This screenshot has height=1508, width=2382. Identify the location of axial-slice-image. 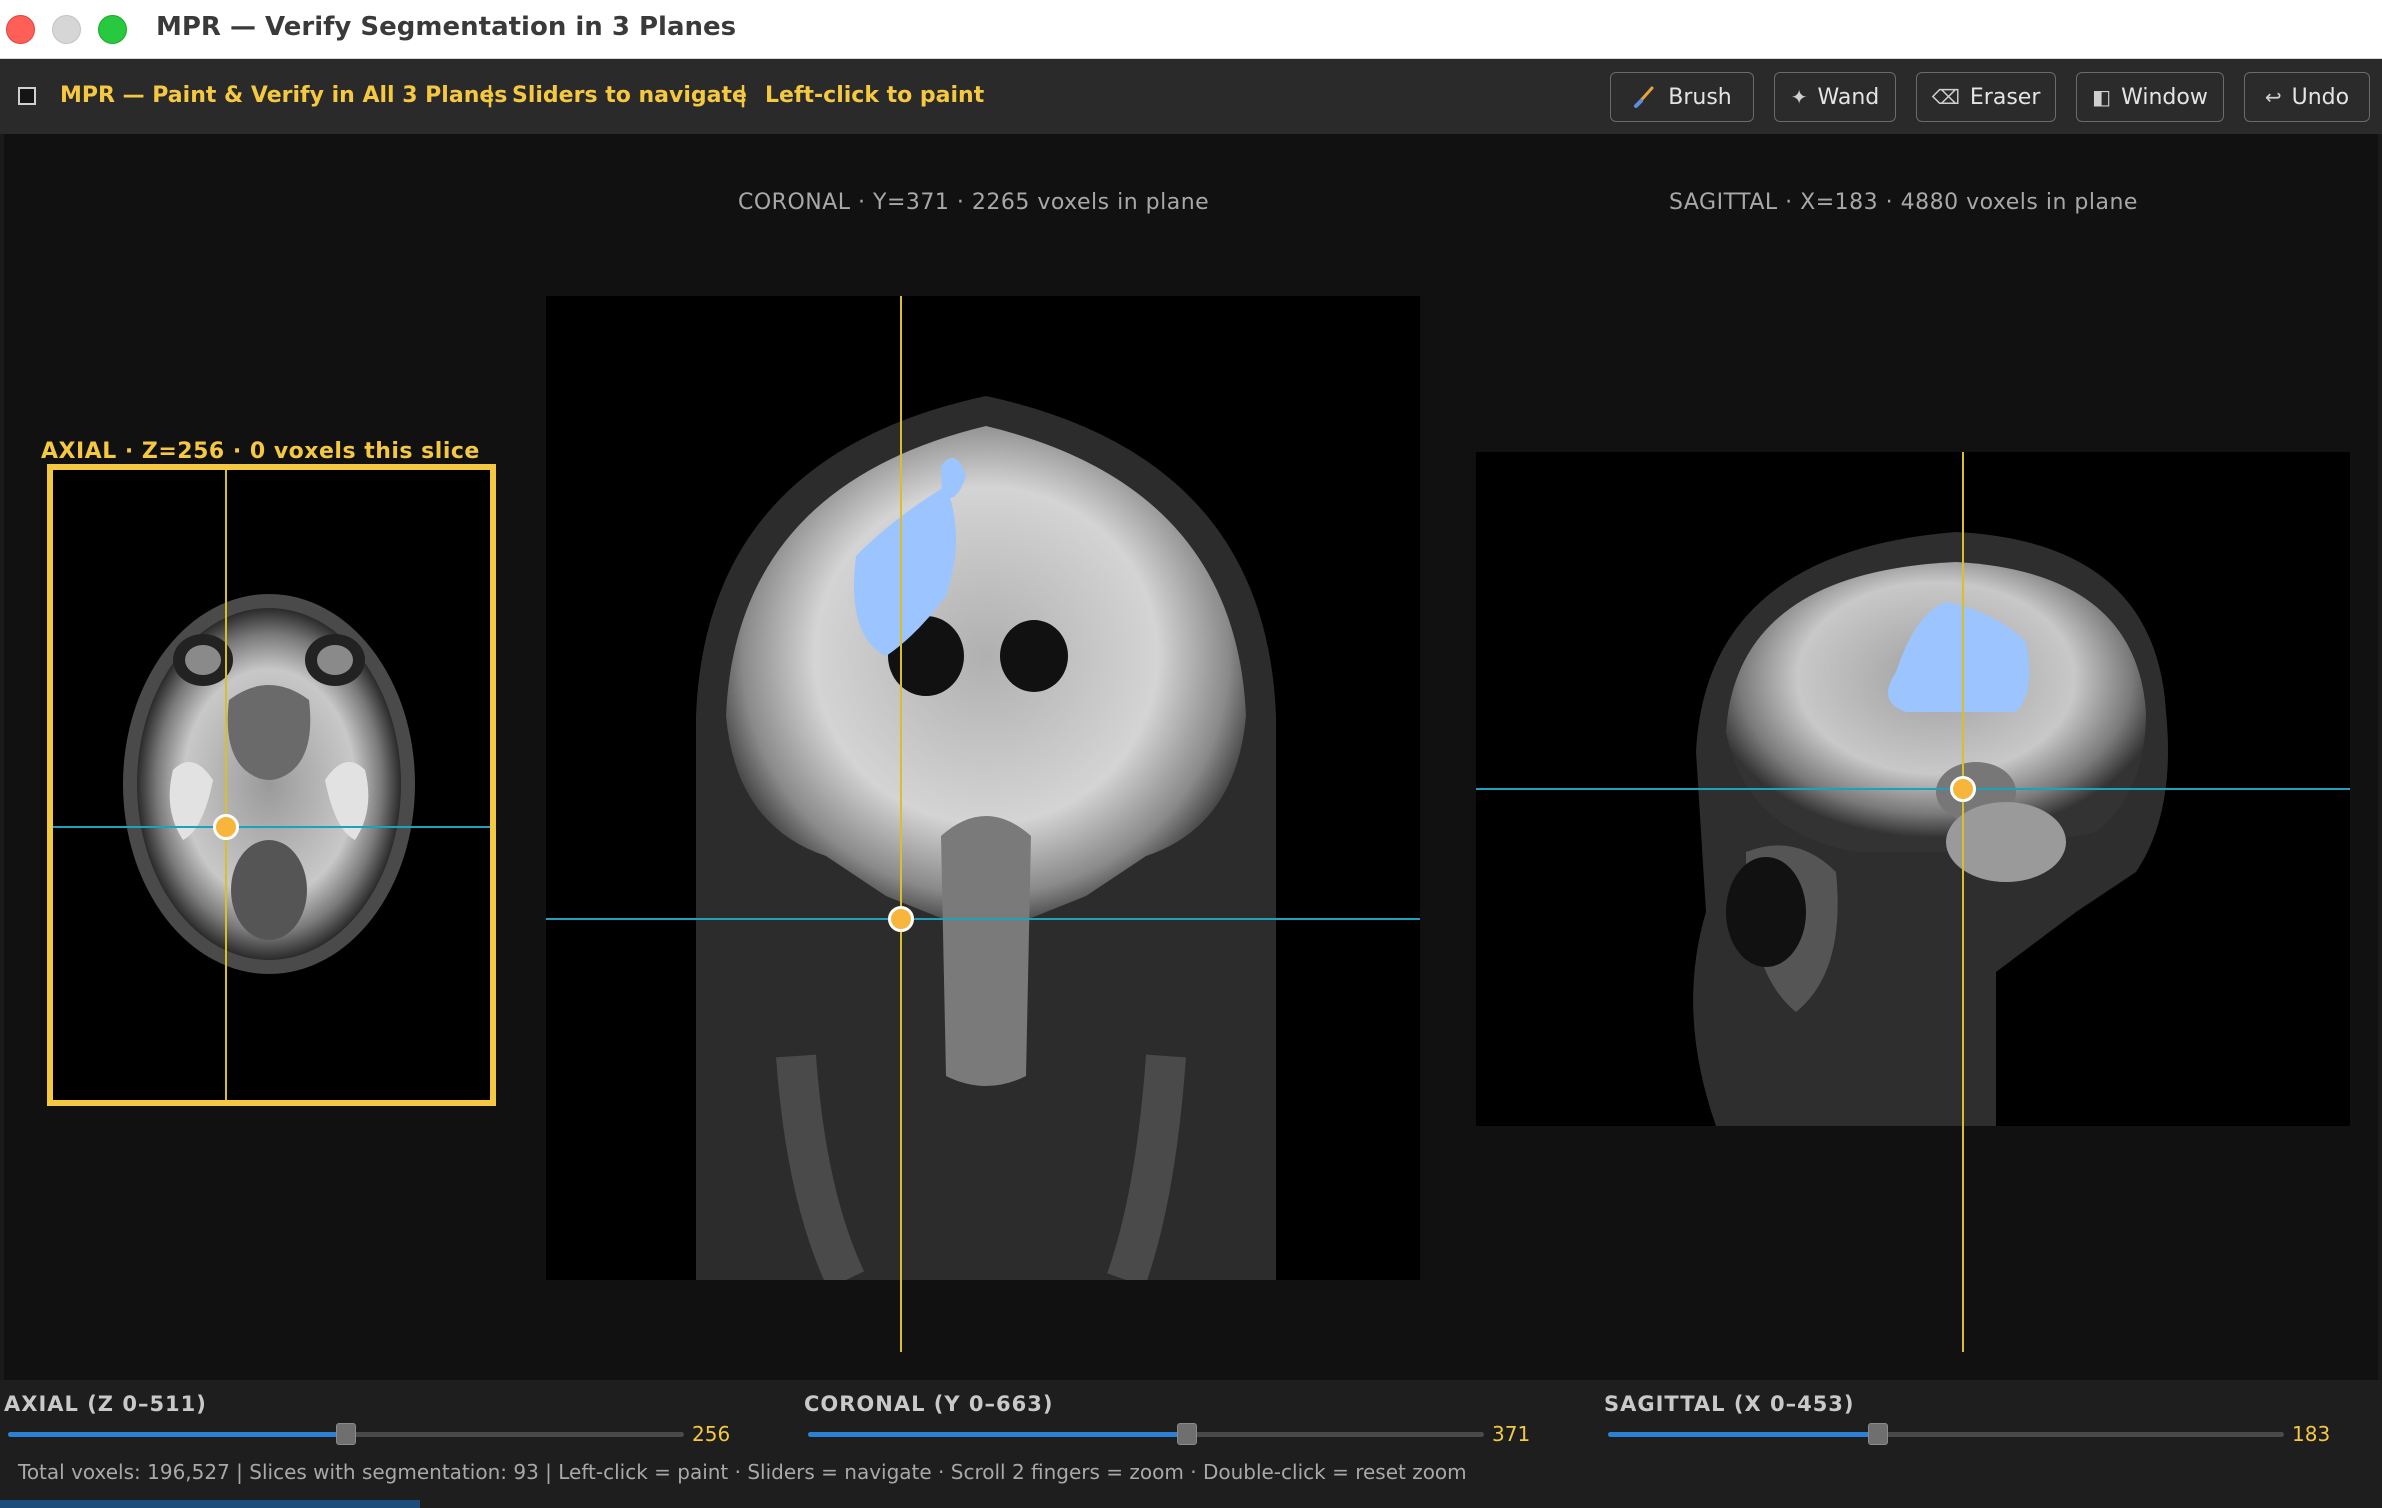
(269, 784).